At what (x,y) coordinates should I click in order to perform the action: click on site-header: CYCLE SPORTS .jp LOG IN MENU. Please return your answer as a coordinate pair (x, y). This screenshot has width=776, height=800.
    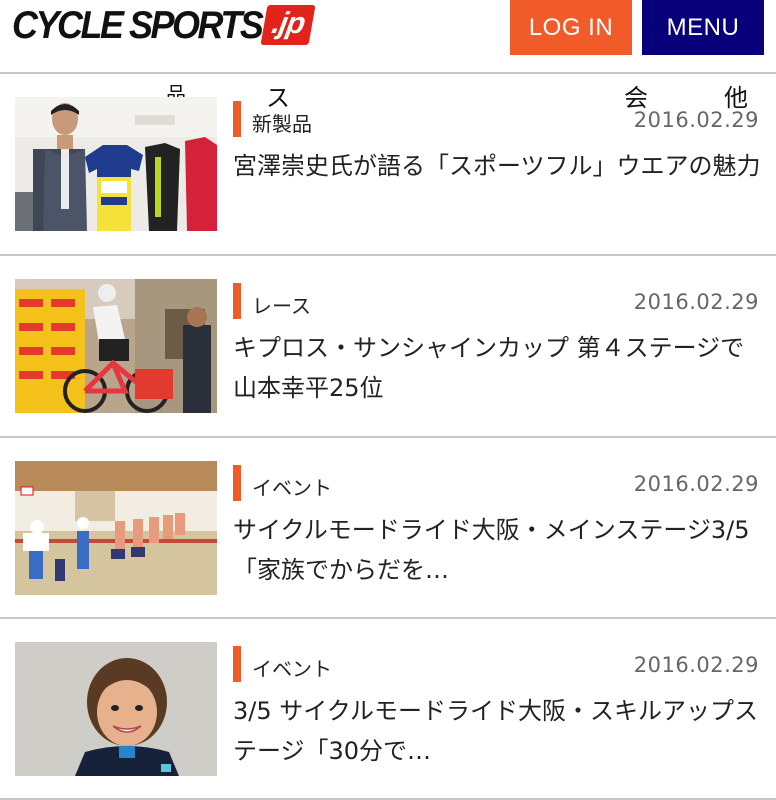
    Looking at the image, I should click on (388, 36).